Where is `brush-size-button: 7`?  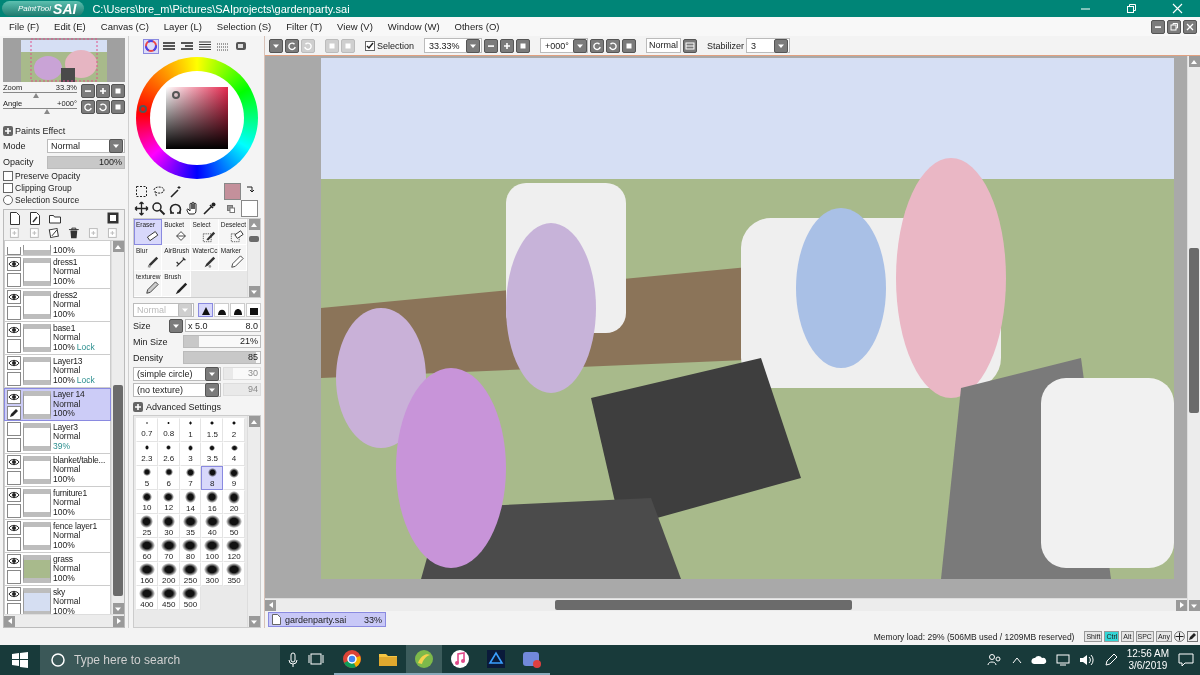
brush-size-button: 7 is located at coordinates (190, 478).